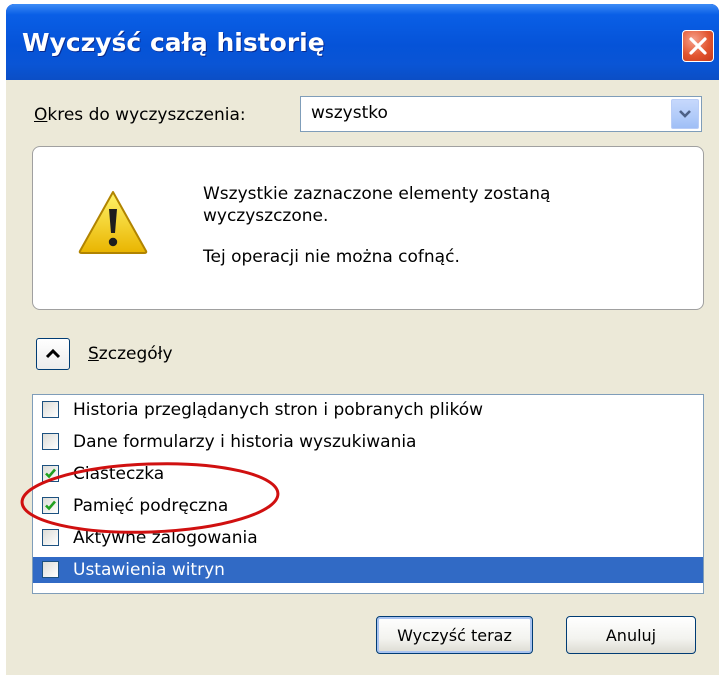 This screenshot has width=719, height=675. I want to click on title-bar: Wyczyść całą historię, so click(362, 42).